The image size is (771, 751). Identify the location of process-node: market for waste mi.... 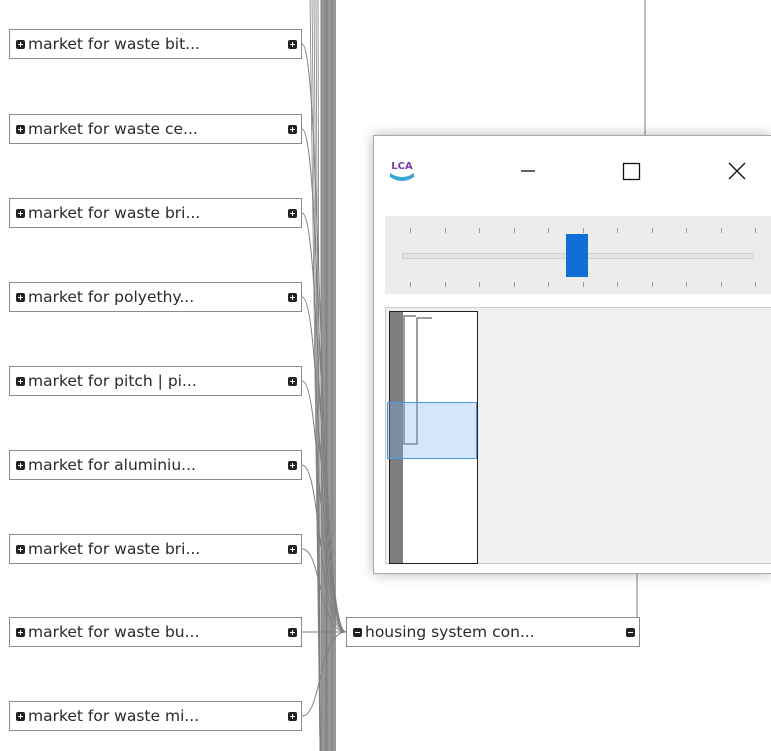
(155, 716).